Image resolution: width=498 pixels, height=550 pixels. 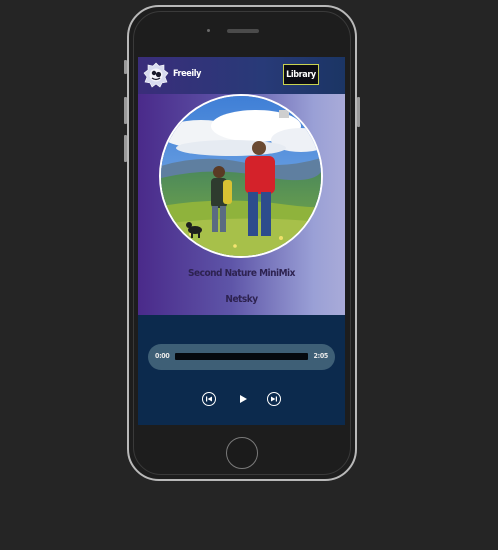 What do you see at coordinates (243, 31) in the screenshot?
I see `earpiece-speaker` at bounding box center [243, 31].